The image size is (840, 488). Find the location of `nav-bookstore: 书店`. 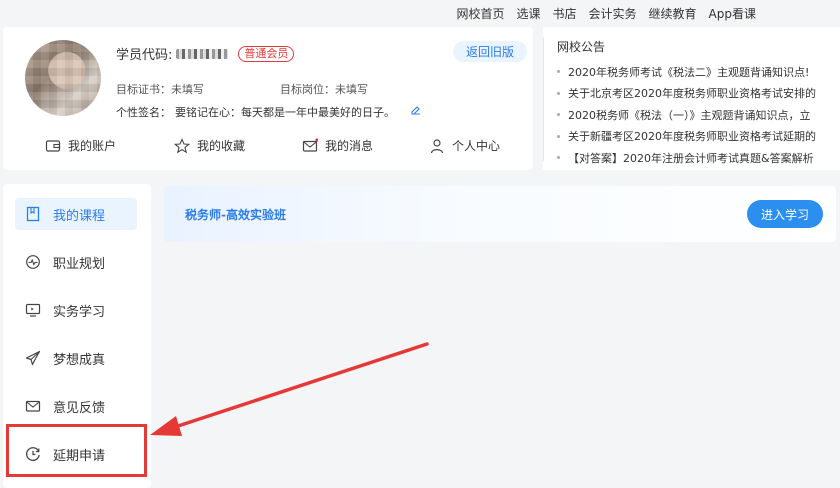

nav-bookstore: 书店 is located at coordinates (565, 13).